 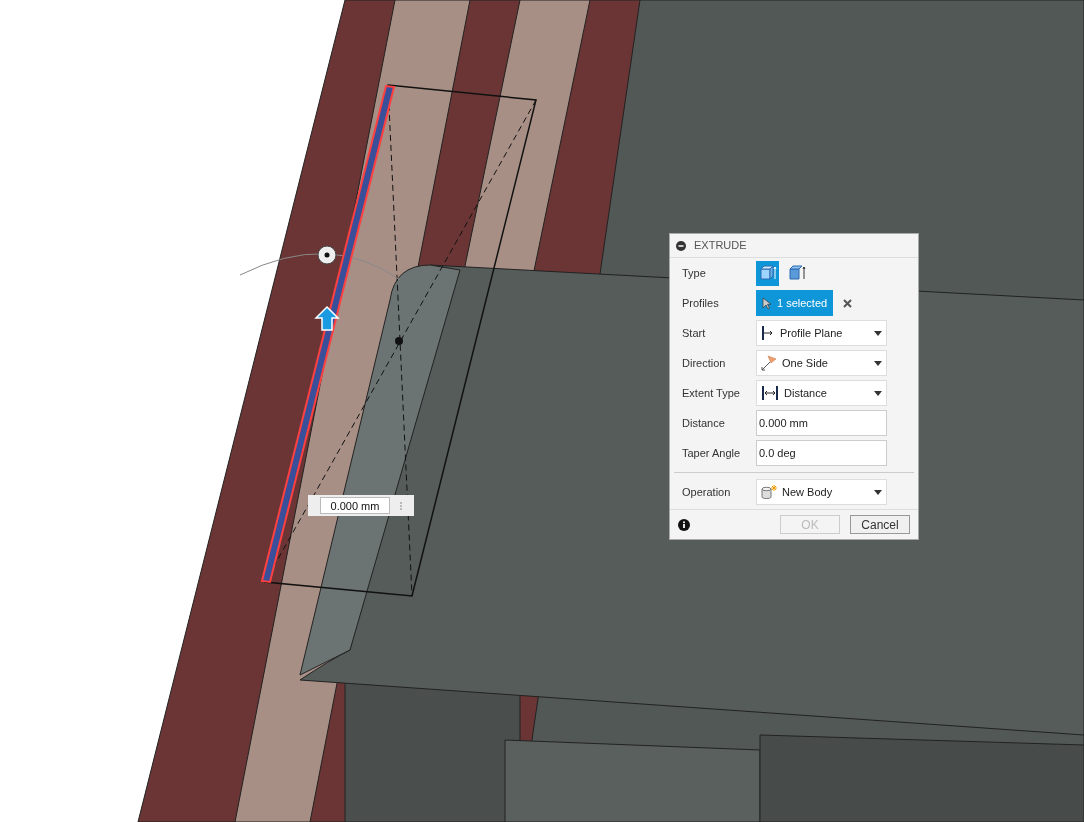 What do you see at coordinates (712, 453) in the screenshot?
I see `field-label: Taper Angle` at bounding box center [712, 453].